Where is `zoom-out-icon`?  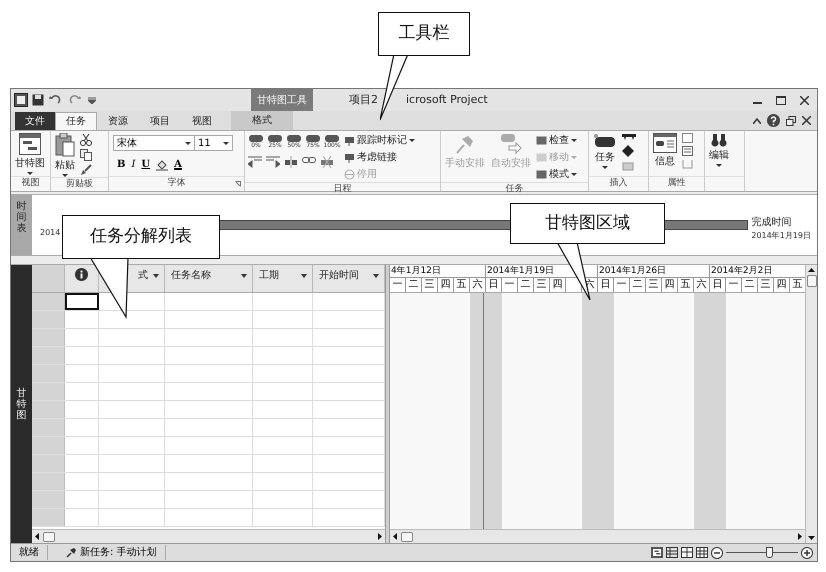
zoom-out-icon is located at coordinates (717, 552).